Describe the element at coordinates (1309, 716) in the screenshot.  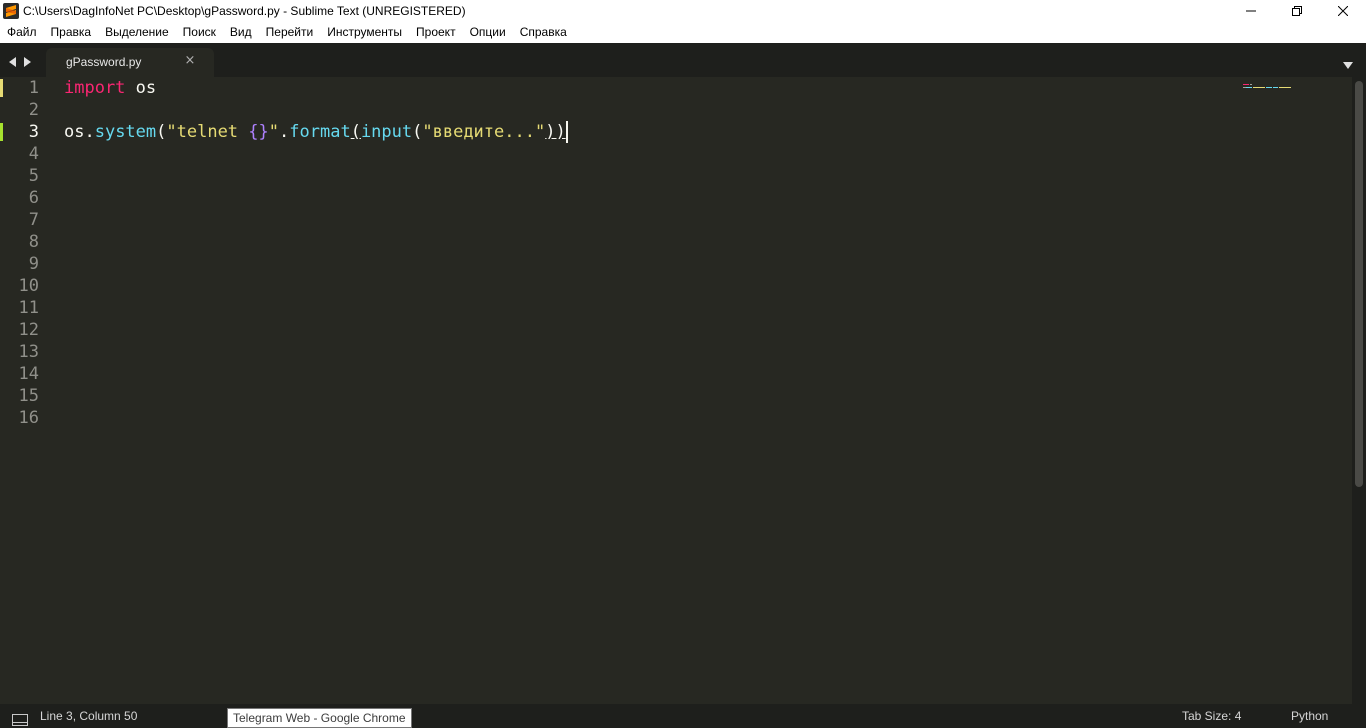
I see `syntax-setting: Python` at that location.